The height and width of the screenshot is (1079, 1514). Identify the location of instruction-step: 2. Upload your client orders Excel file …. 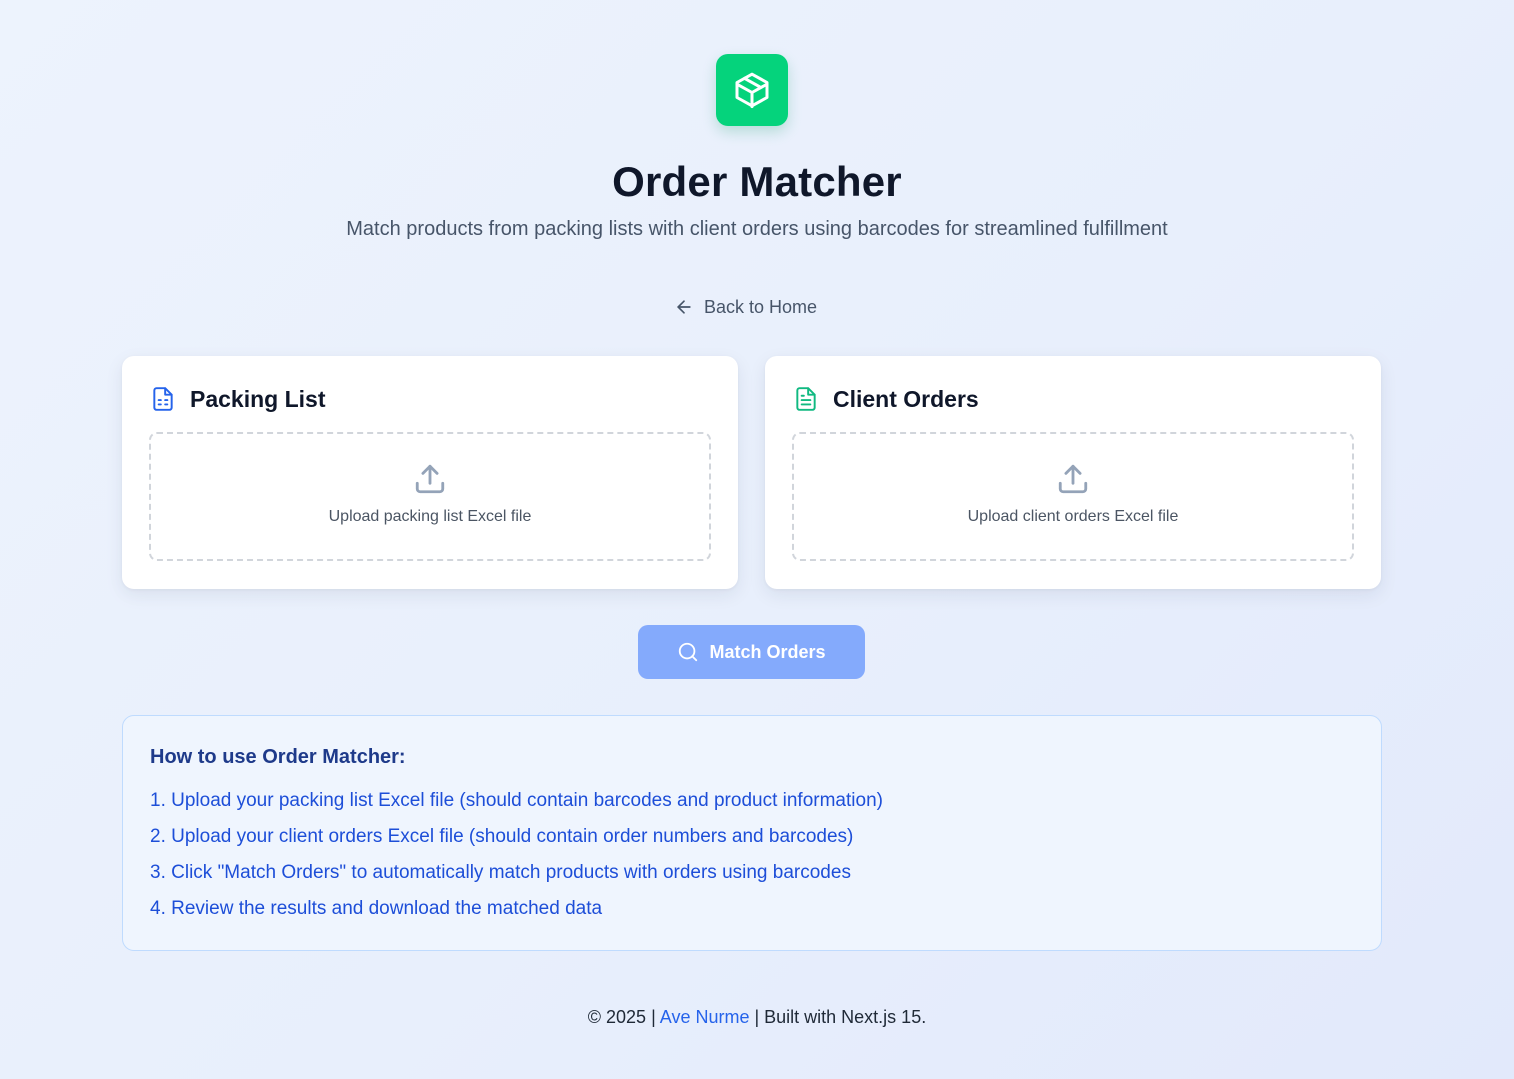
(502, 836).